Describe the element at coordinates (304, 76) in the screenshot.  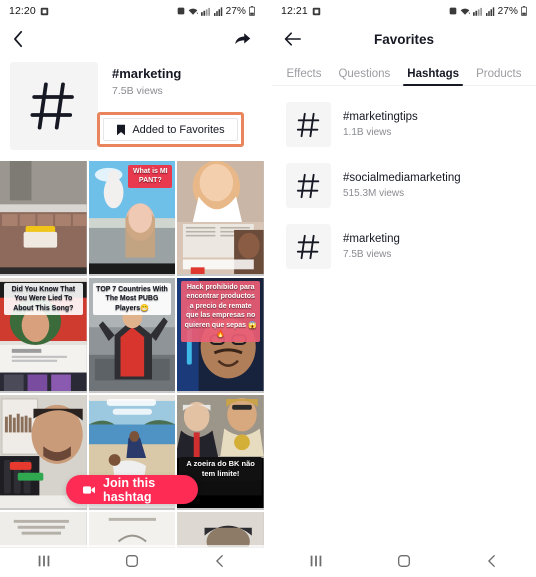
I see `tab-effects: Effects` at that location.